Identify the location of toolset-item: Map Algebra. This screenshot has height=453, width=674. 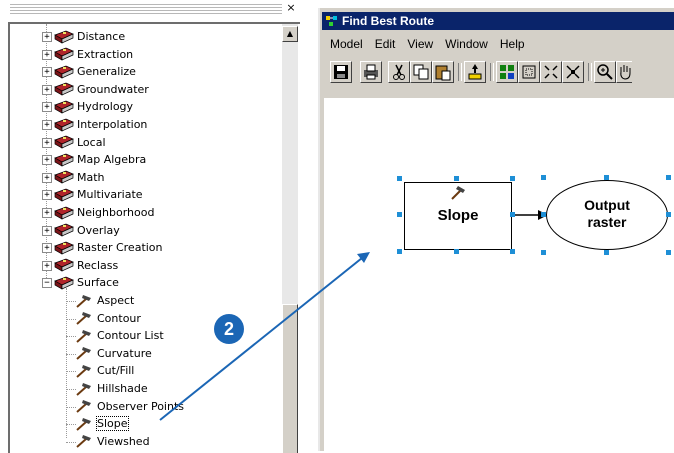
(100, 159).